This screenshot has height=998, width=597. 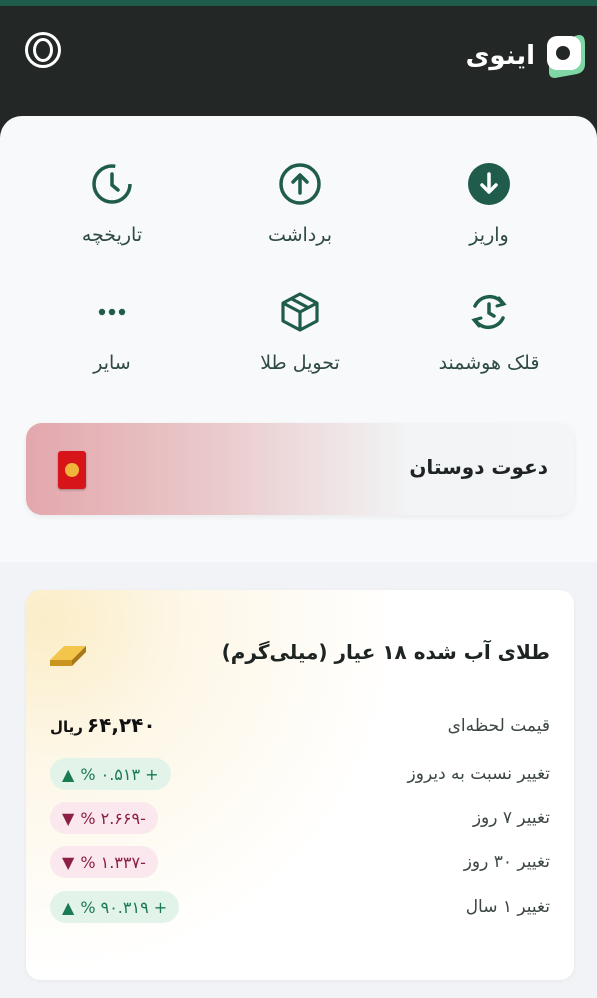 I want to click on gold-bar-icon, so click(x=68, y=653).